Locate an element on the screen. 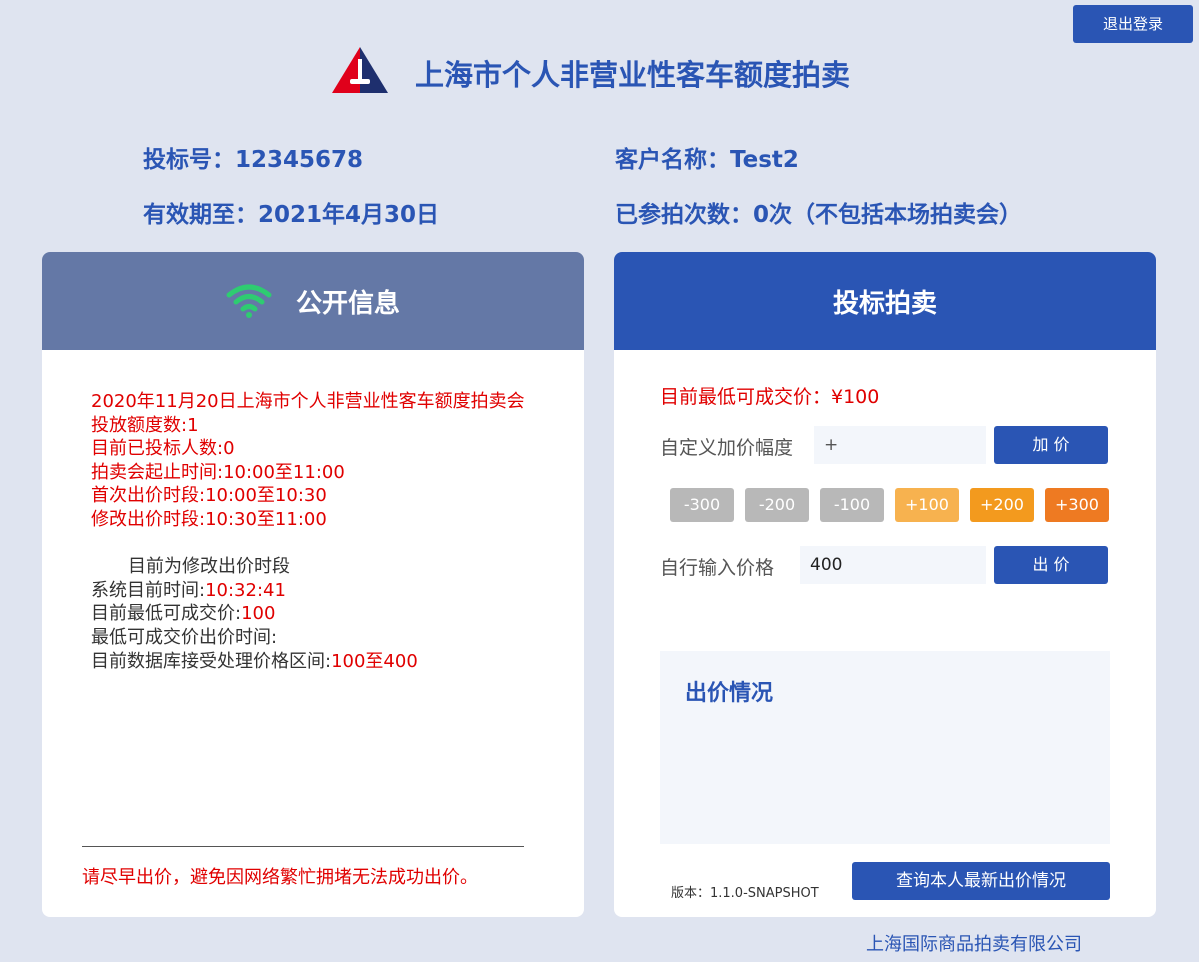 The image size is (1199, 962). increment-input: + is located at coordinates (900, 445).